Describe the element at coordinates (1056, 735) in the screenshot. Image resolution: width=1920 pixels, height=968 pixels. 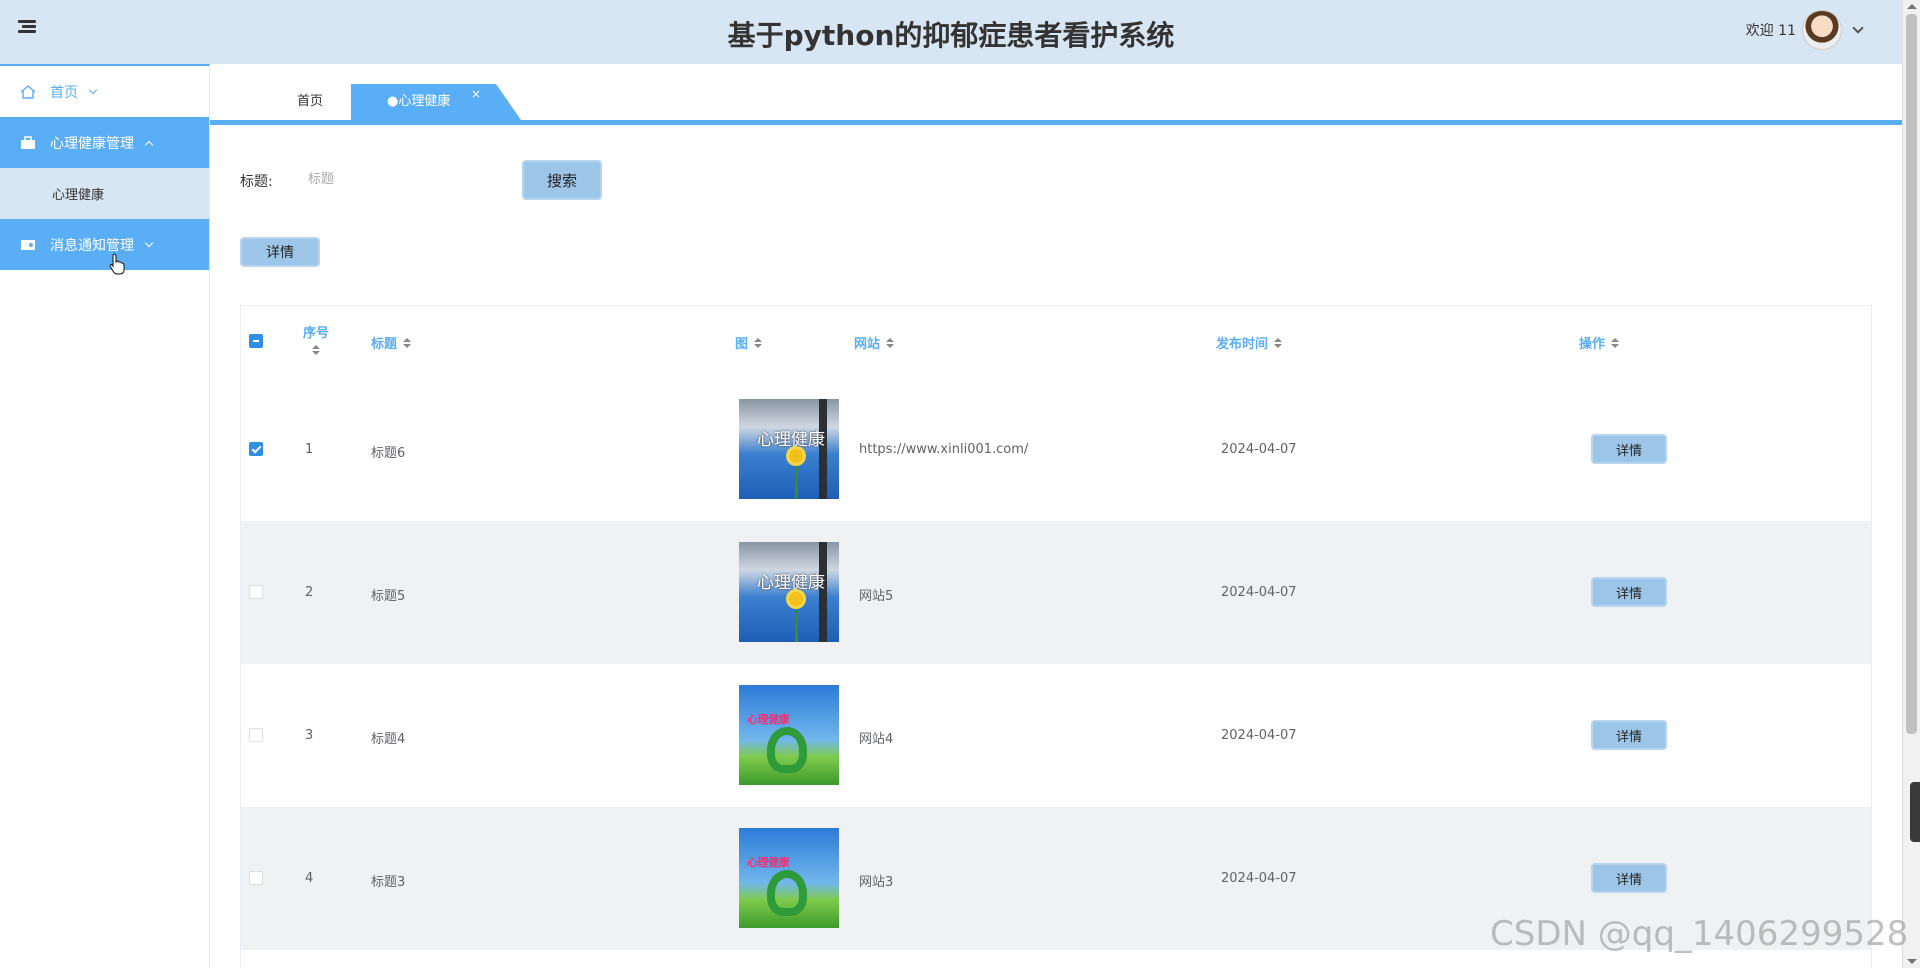
I see `table-row: 3 标题4 心理健康 网站4 2024-04-07 详情` at that location.